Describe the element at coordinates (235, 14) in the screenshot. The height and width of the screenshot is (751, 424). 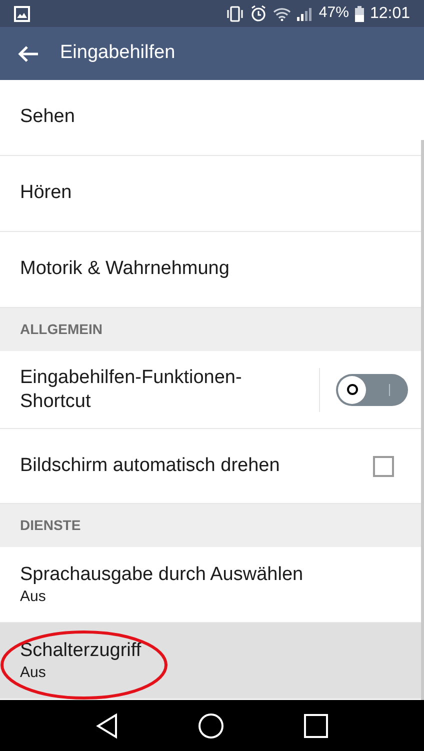
I see `vibrate-icon` at that location.